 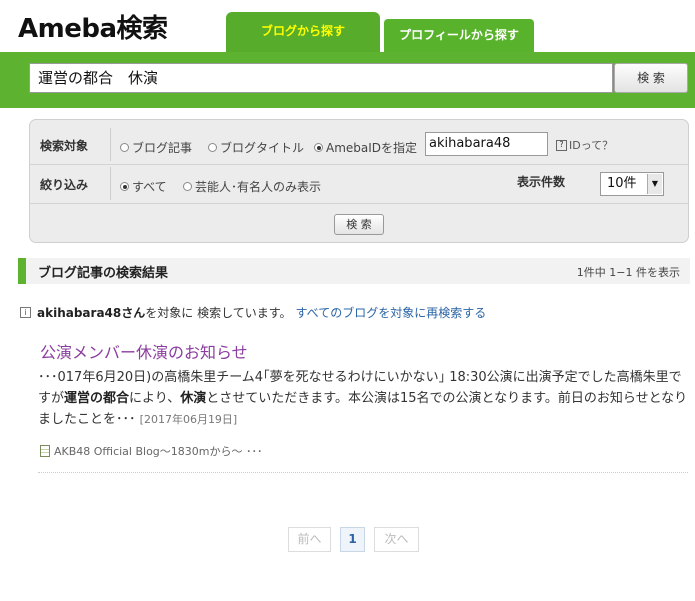 What do you see at coordinates (321, 78) in the screenshot?
I see `search-input: 運営の都合 休演` at bounding box center [321, 78].